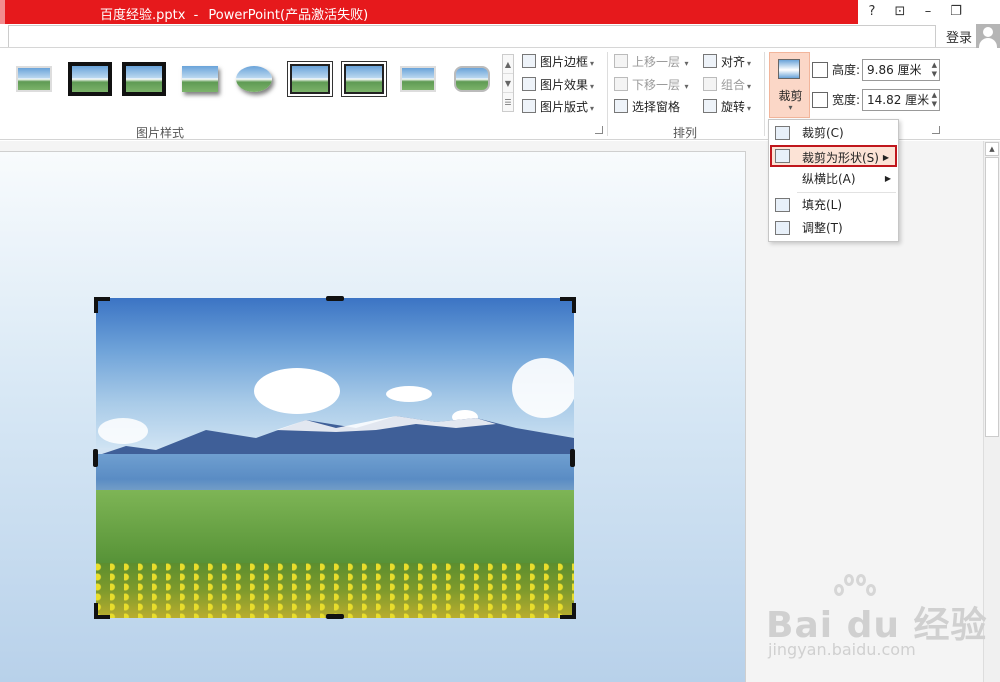  I want to click on width-icon, so click(820, 100).